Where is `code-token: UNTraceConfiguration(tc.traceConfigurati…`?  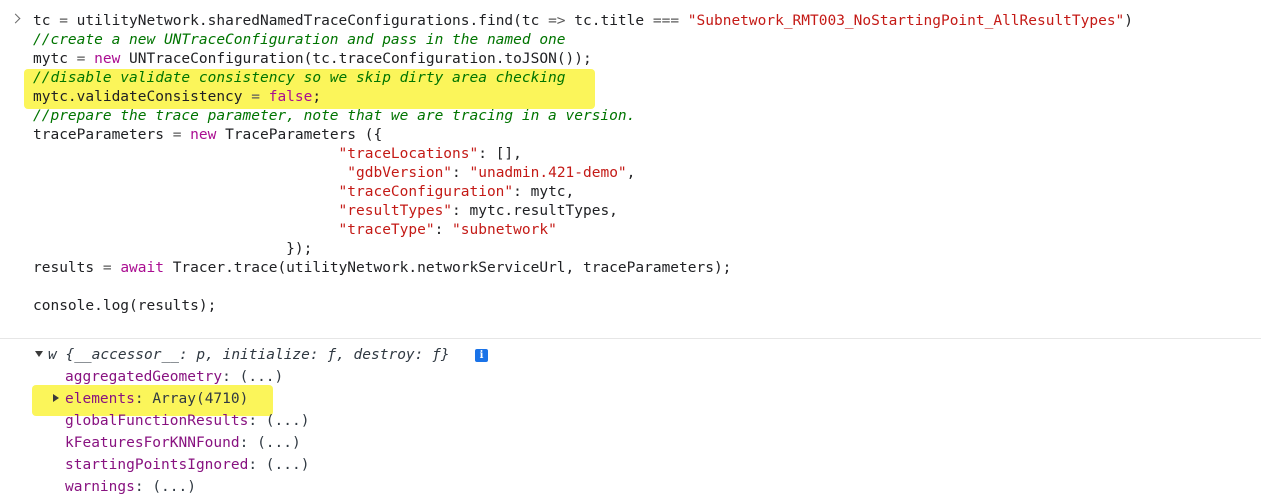
code-token: UNTraceConfiguration(tc.traceConfigurati… is located at coordinates (356, 59).